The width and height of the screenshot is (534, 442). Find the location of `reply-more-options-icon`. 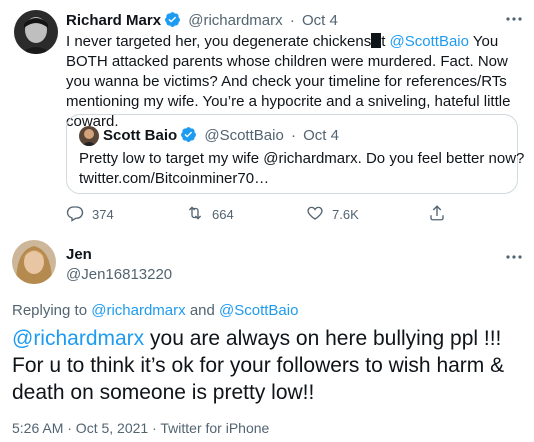

reply-more-options-icon is located at coordinates (514, 256).